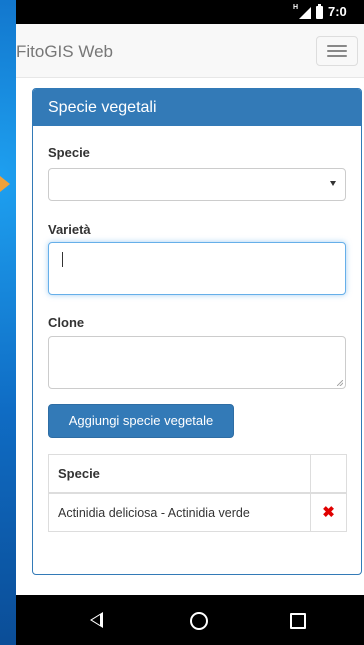  What do you see at coordinates (319, 11) in the screenshot?
I see `battery-icon` at bounding box center [319, 11].